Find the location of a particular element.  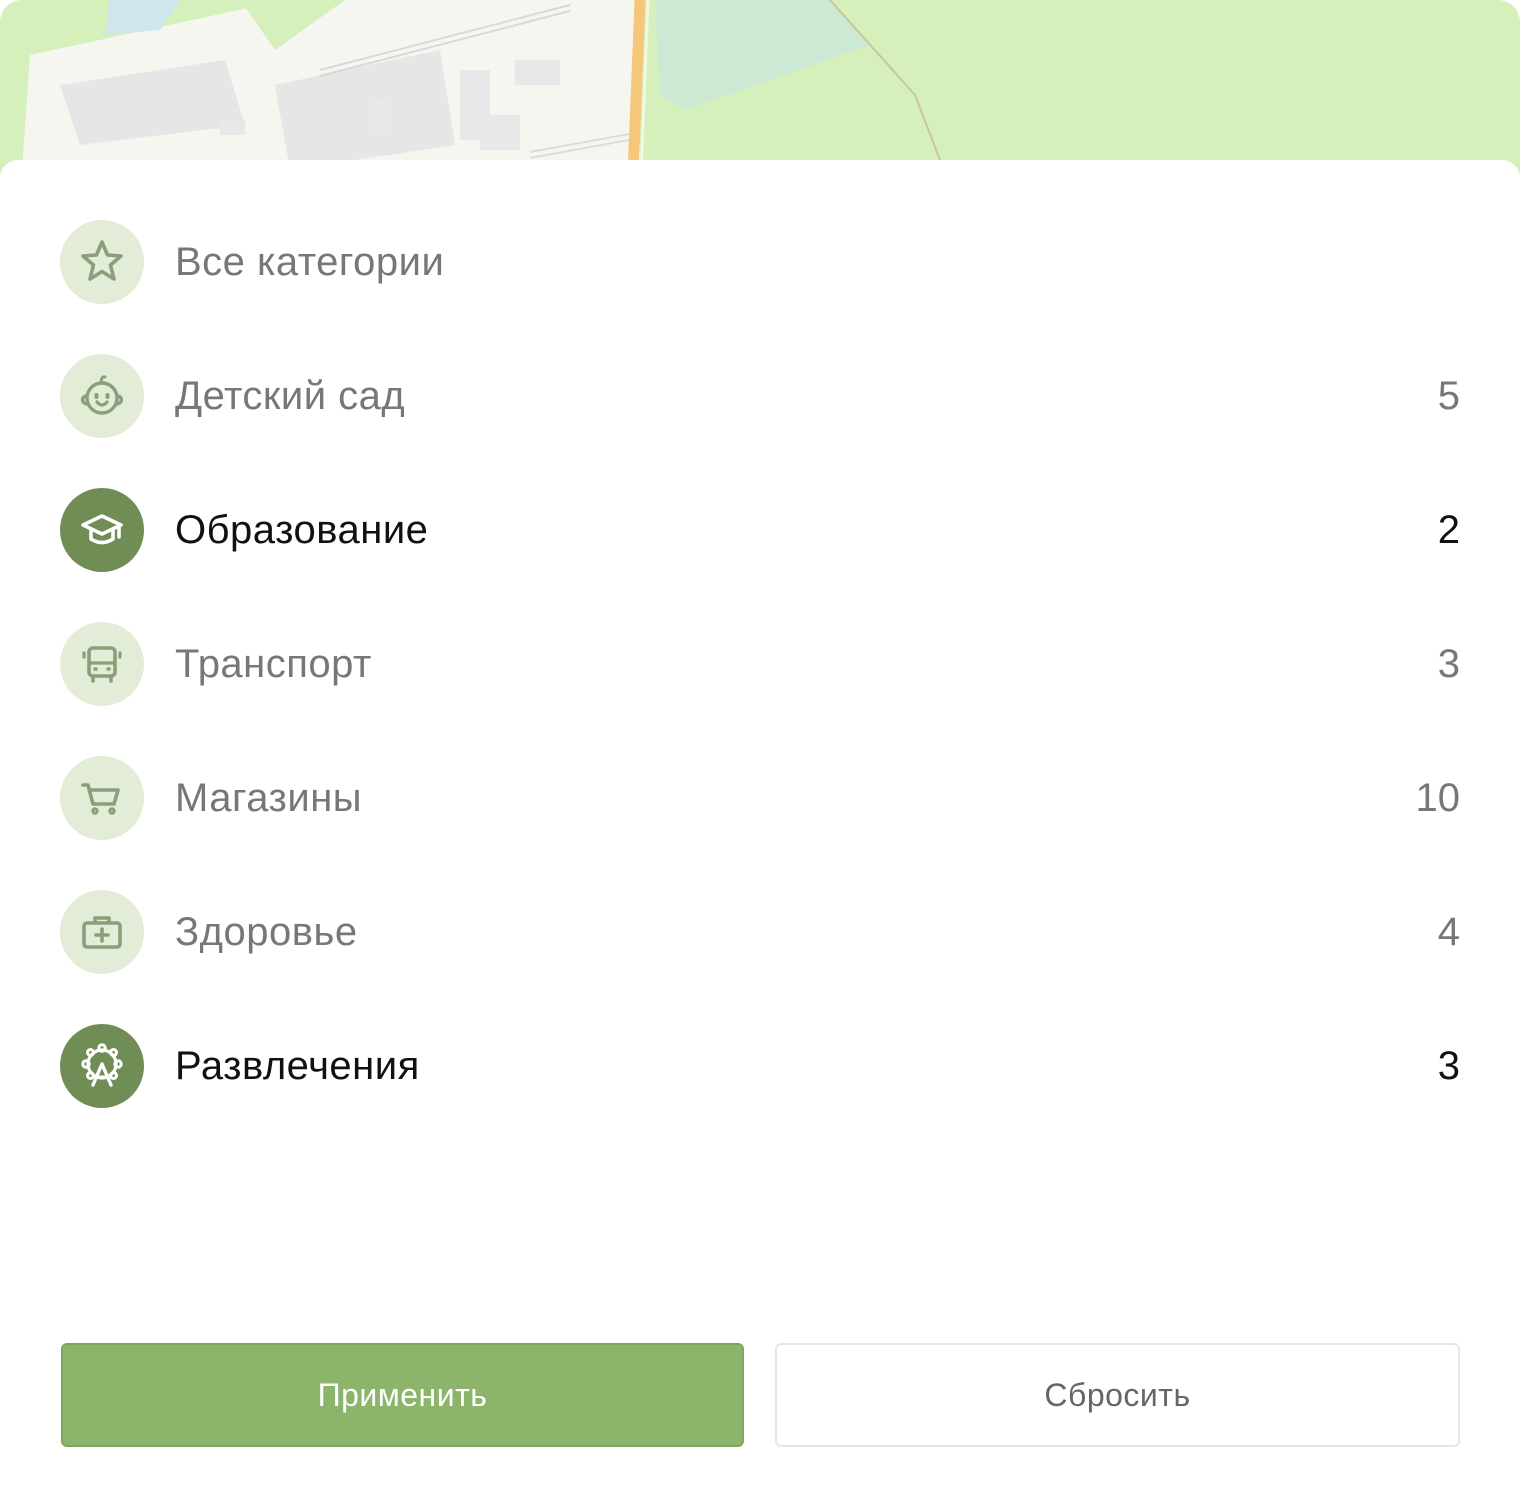

first-aid-kit-icon is located at coordinates (102, 932).